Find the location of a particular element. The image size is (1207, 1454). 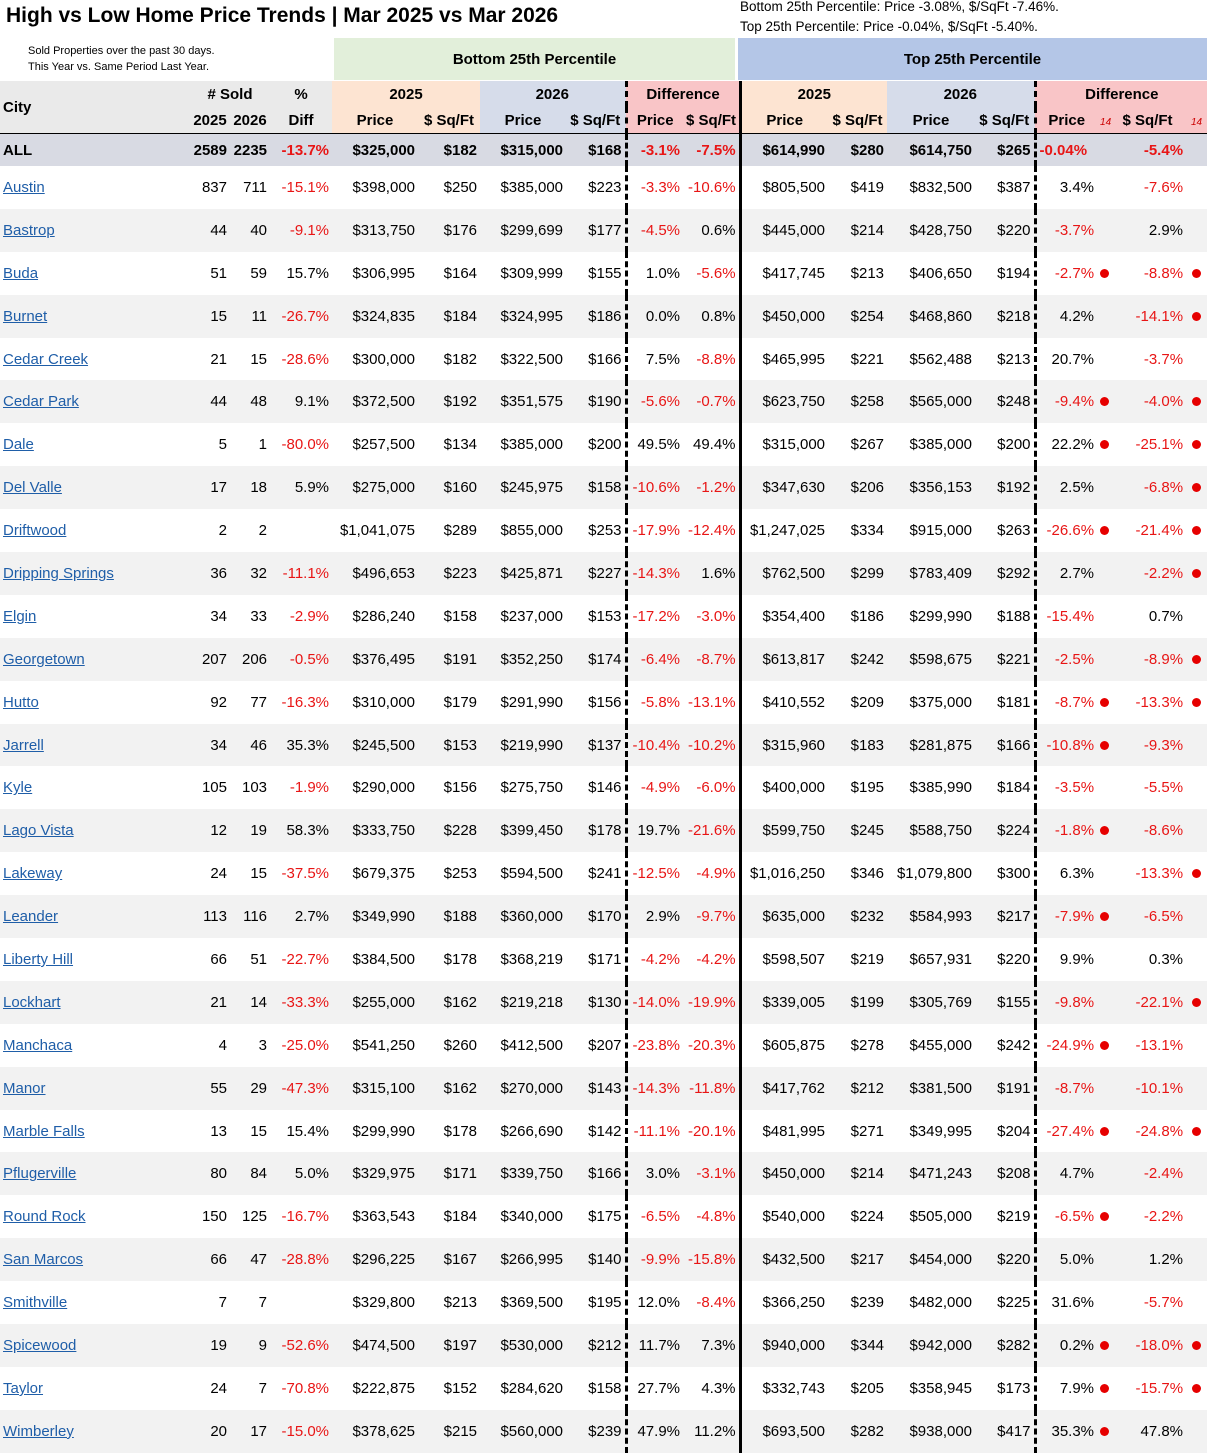

city-link: Jarrell is located at coordinates (23, 745).